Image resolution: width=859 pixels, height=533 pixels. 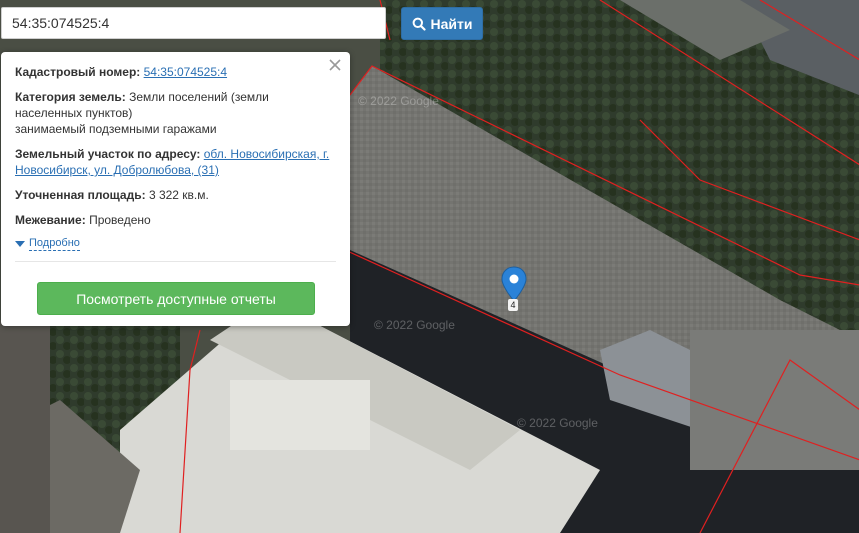 What do you see at coordinates (199, 97) in the screenshot?
I see `land-category-value-1: Земли поселений (земли` at bounding box center [199, 97].